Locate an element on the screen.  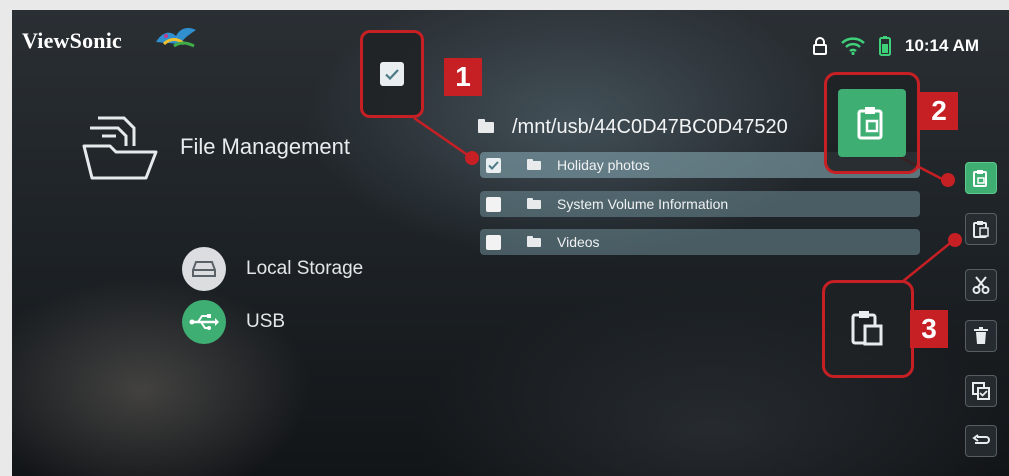
callout-badge-2: 2 is located at coordinates (939, 111).